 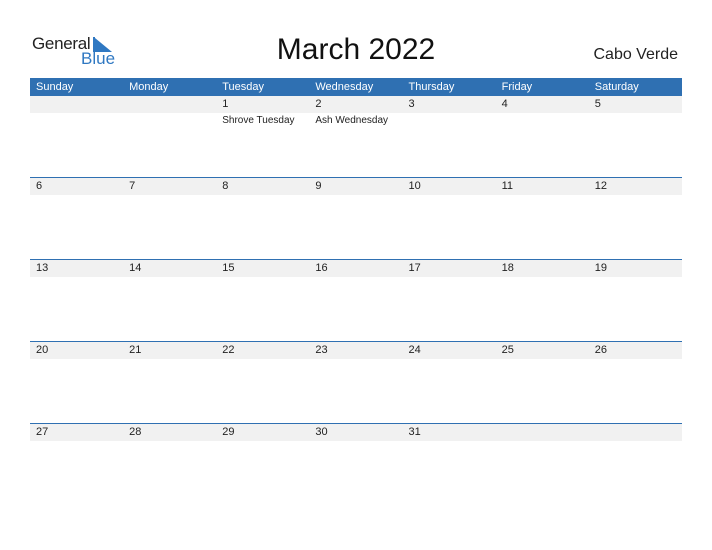 I want to click on day-number: 10, so click(x=414, y=186).